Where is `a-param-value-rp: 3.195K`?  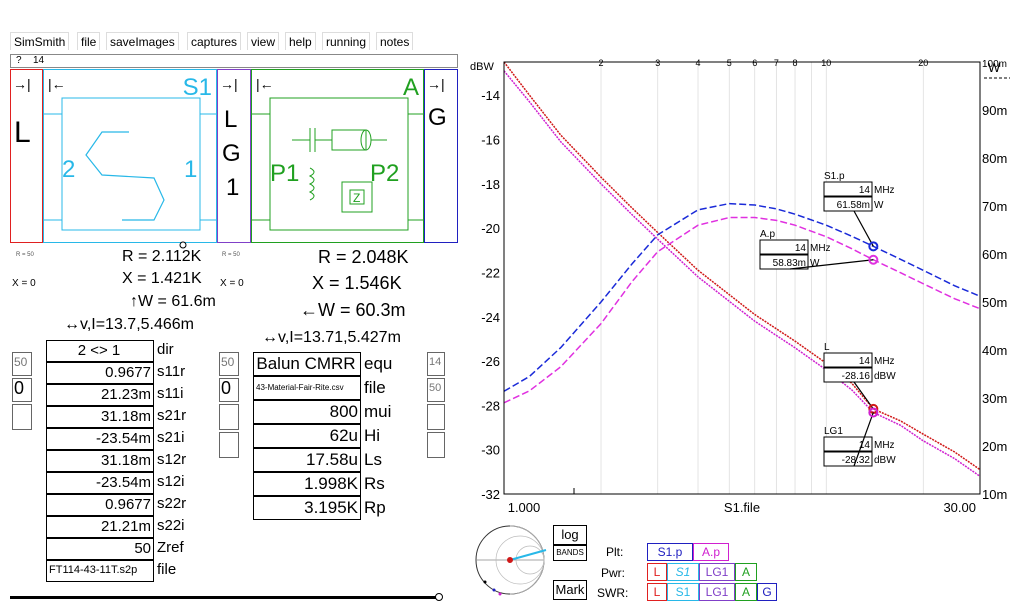
a-param-value-rp: 3.195K is located at coordinates (307, 508).